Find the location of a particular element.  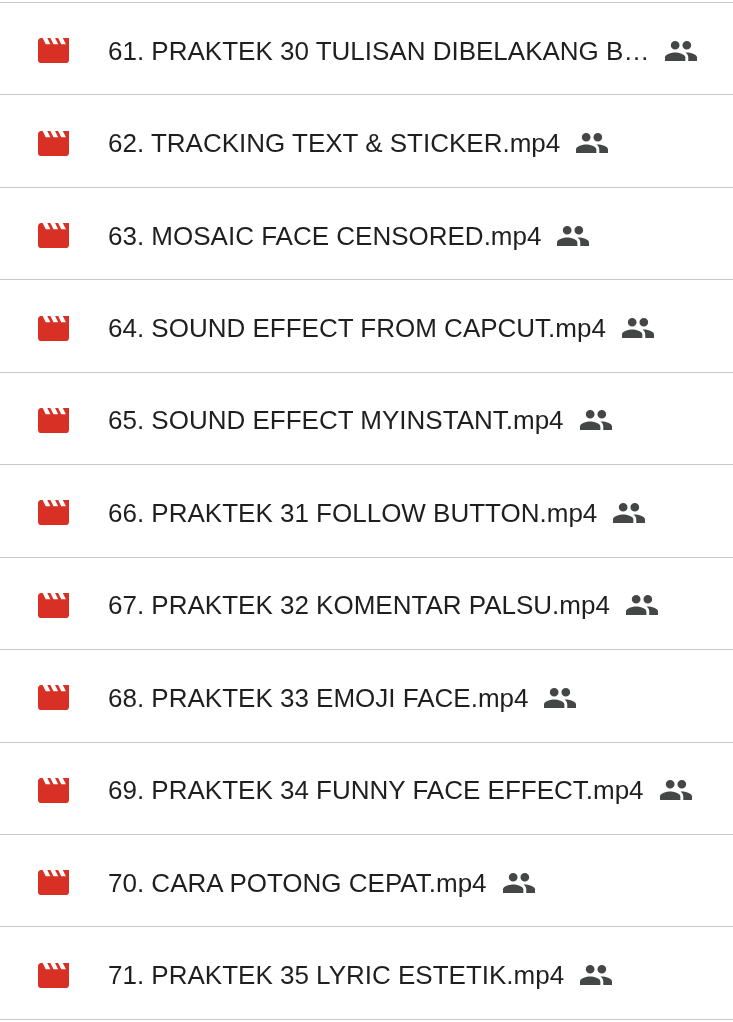

file-name: 71. PRAKTEK 35 LYRIC ESTETIK.mp4 is located at coordinates (336, 975).